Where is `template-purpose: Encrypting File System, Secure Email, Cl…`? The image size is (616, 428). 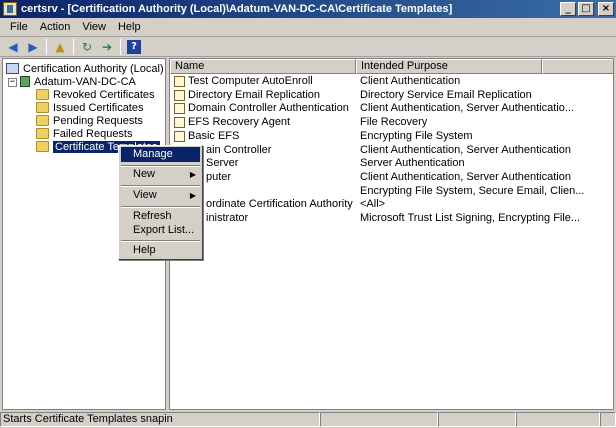
template-purpose: Encrypting File System, Secure Email, Cl… is located at coordinates (472, 190).